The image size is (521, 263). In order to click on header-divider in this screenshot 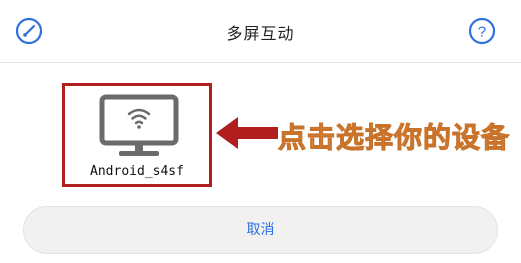, I will do `click(260, 62)`.